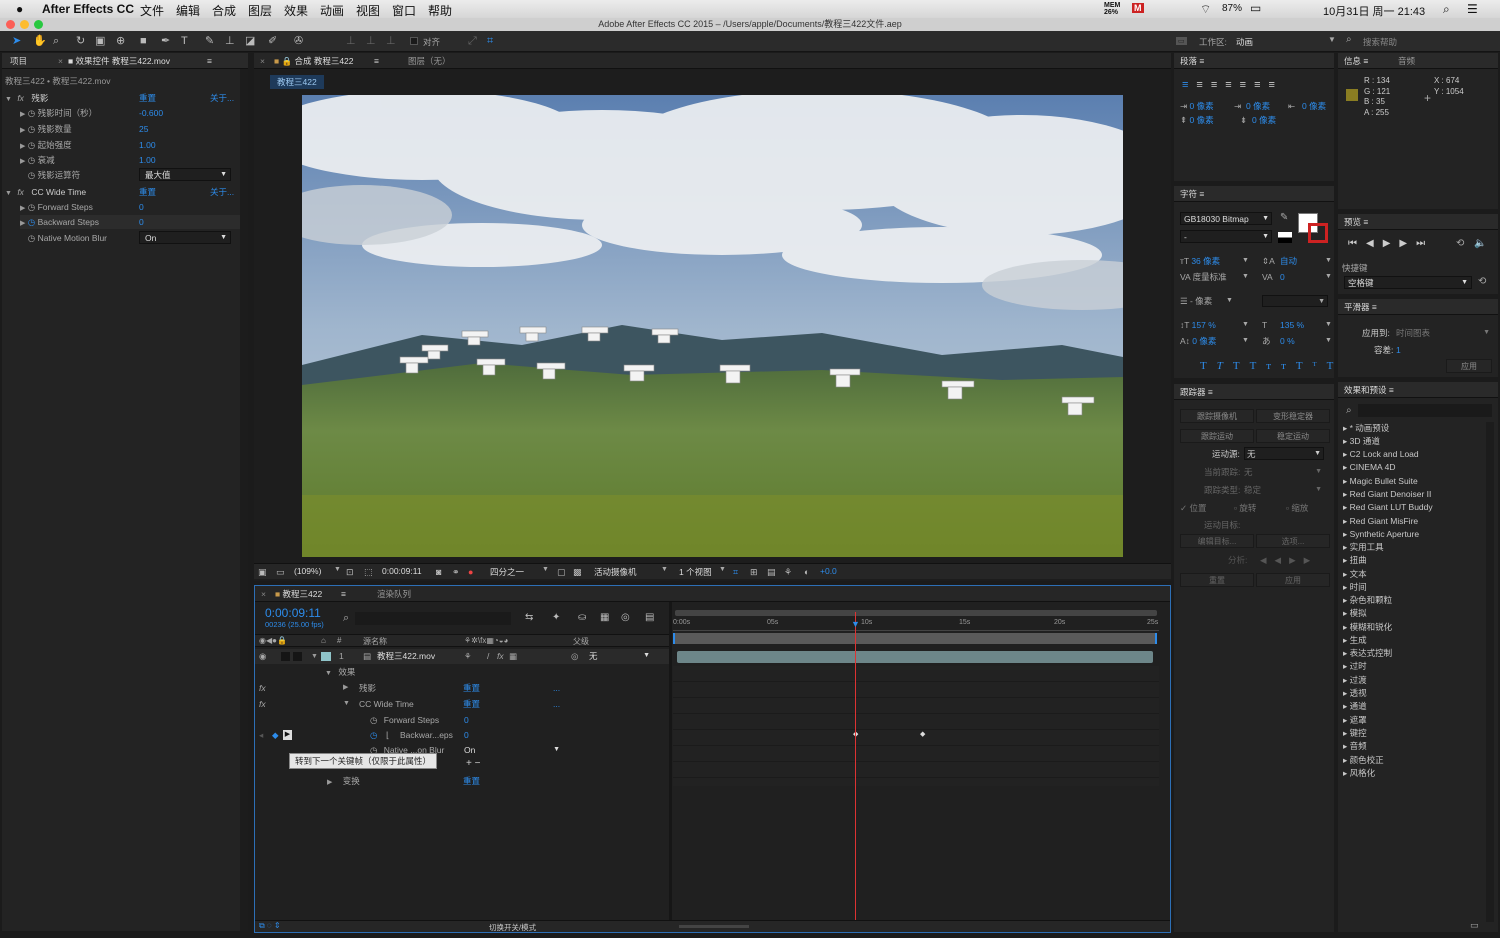  Describe the element at coordinates (1254, 194) in the screenshot. I see `character-tab: 字符 ≡` at that location.